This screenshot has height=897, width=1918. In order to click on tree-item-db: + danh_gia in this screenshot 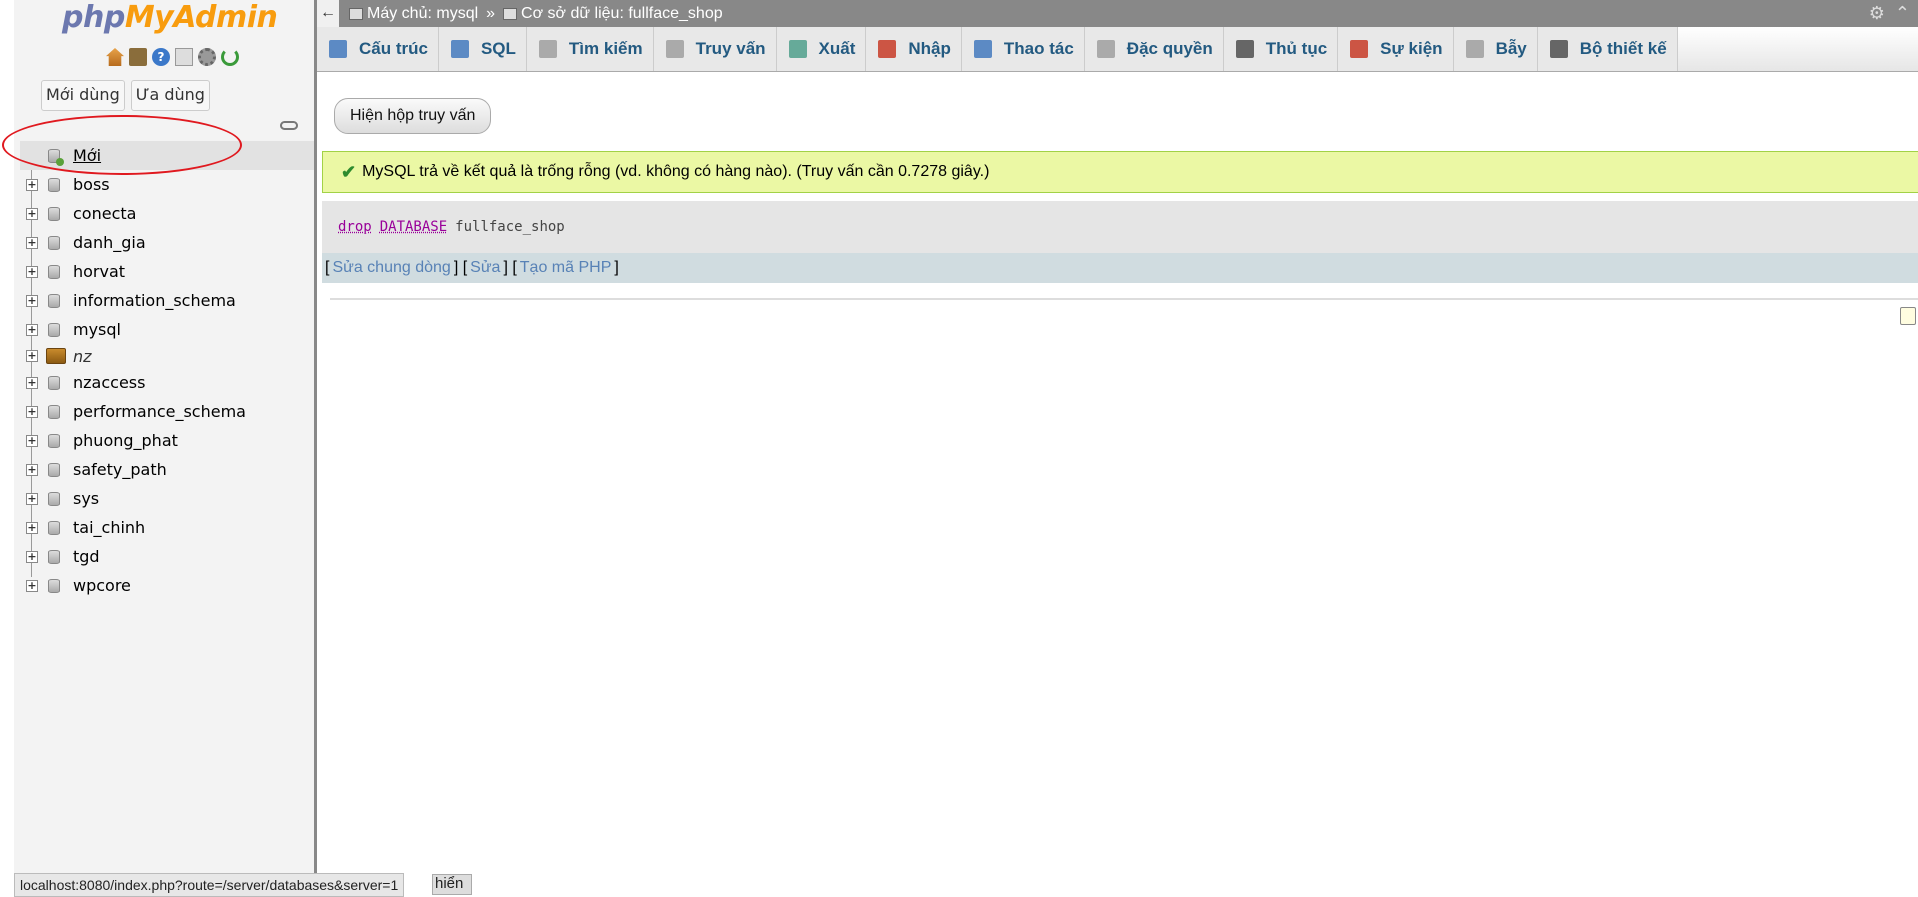, I will do `click(167, 242)`.